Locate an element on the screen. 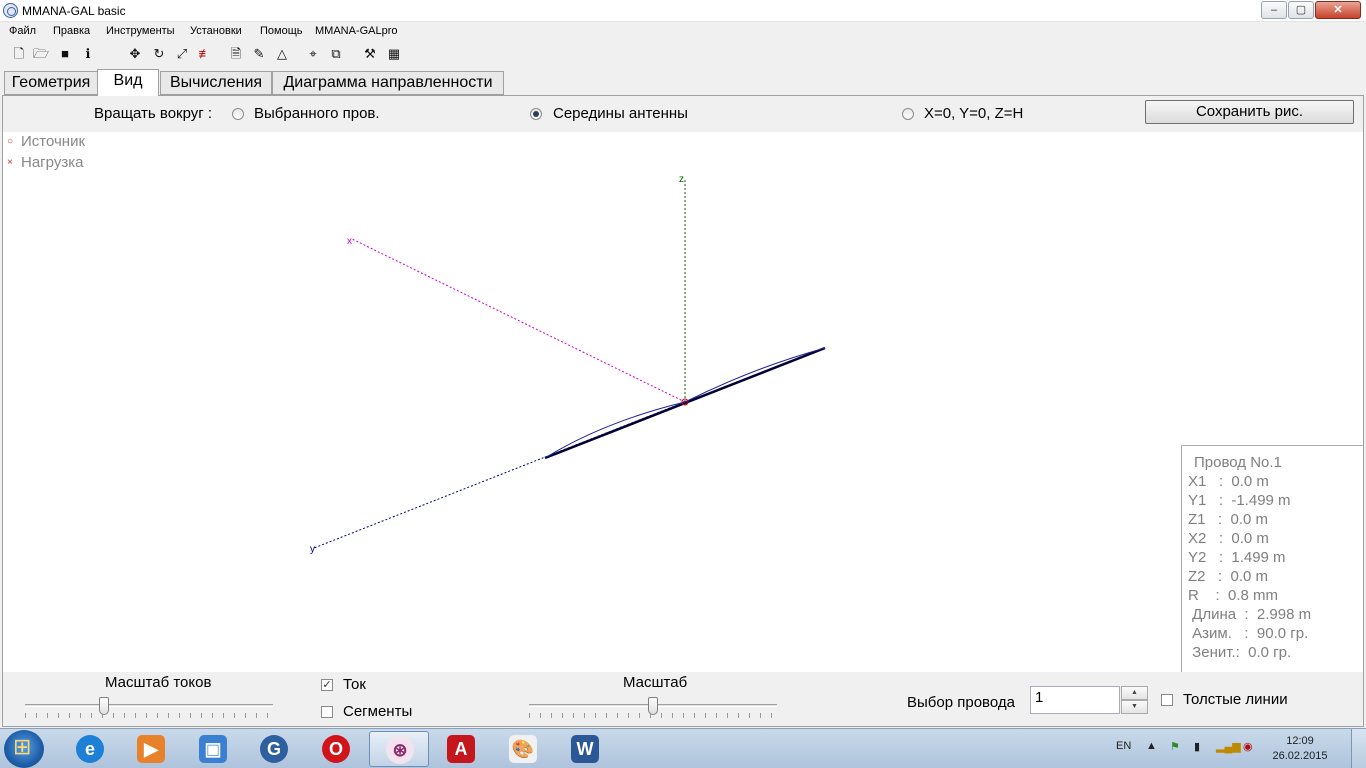 This screenshot has height=768, width=1366. network-icon: ▂▄▆ is located at coordinates (1228, 746).